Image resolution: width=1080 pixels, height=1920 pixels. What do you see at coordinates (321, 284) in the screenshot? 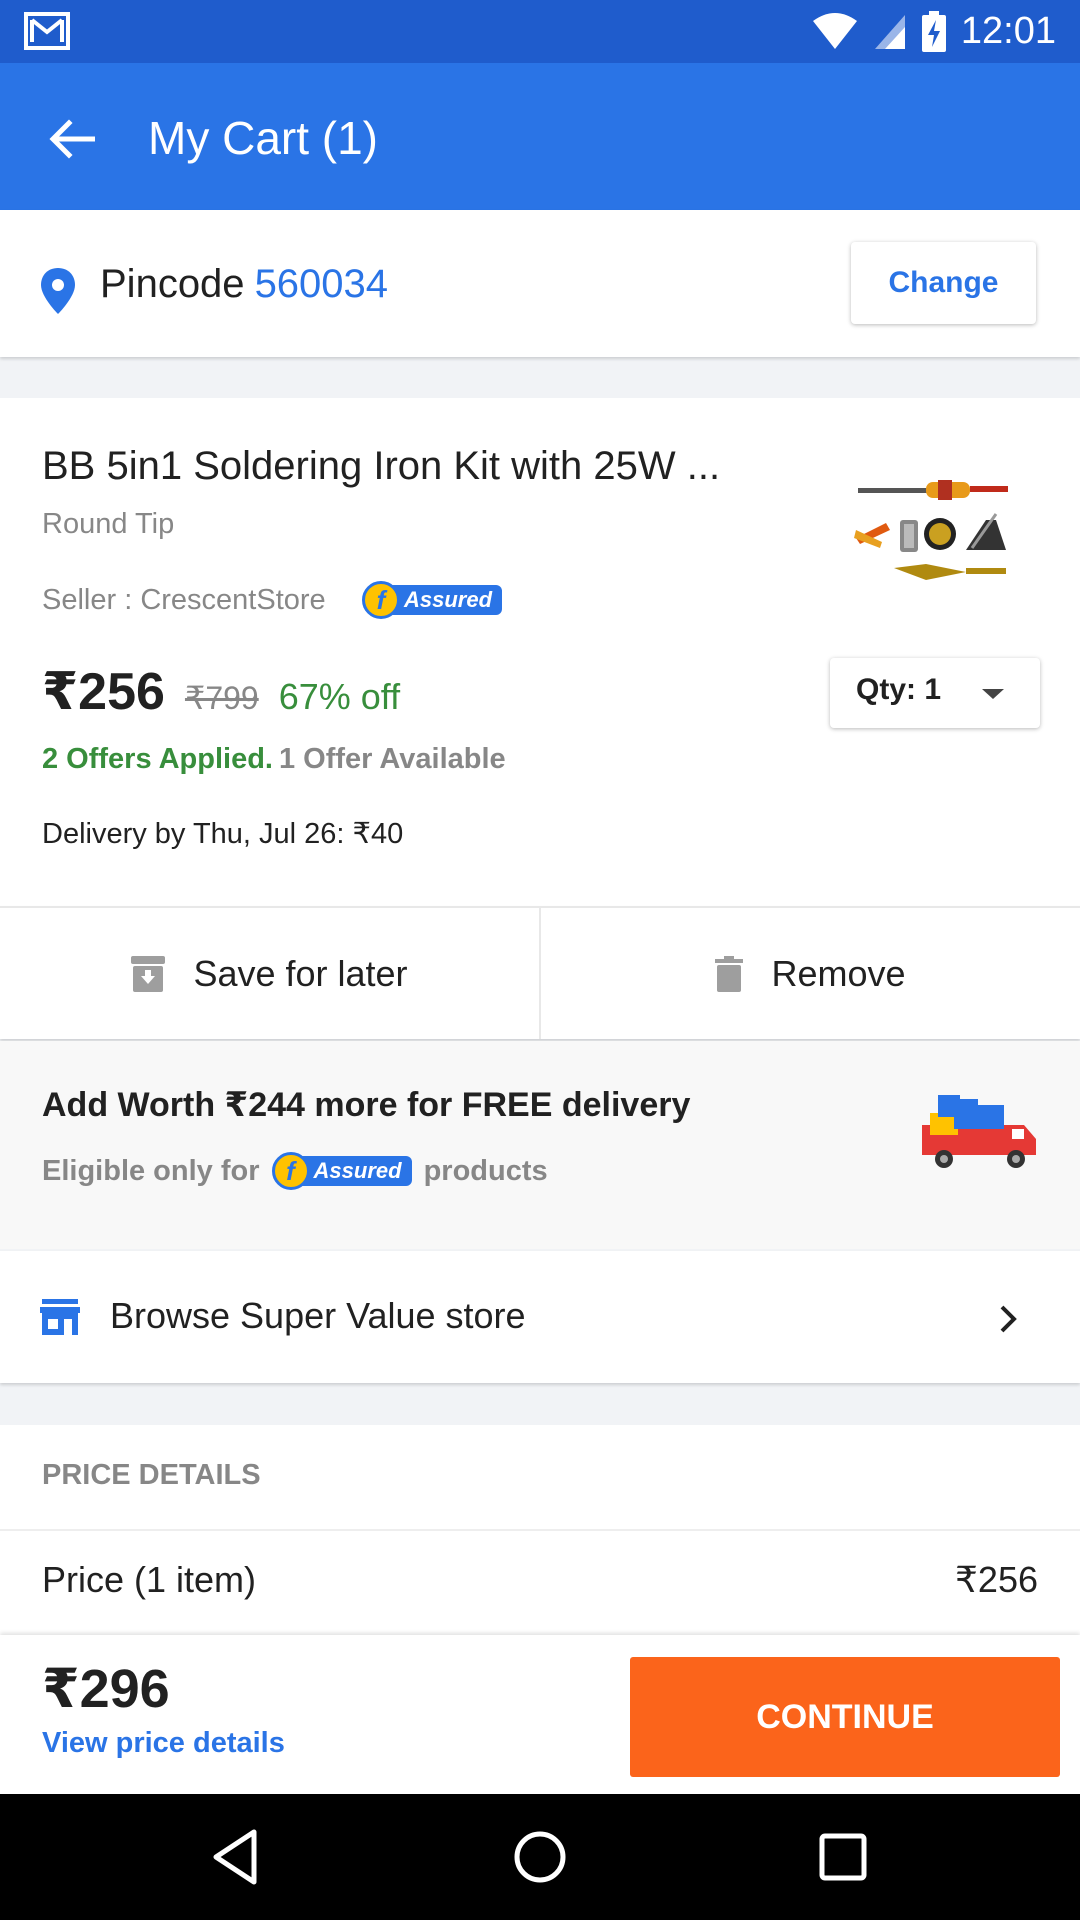
I see `pincode-value: 560034` at bounding box center [321, 284].